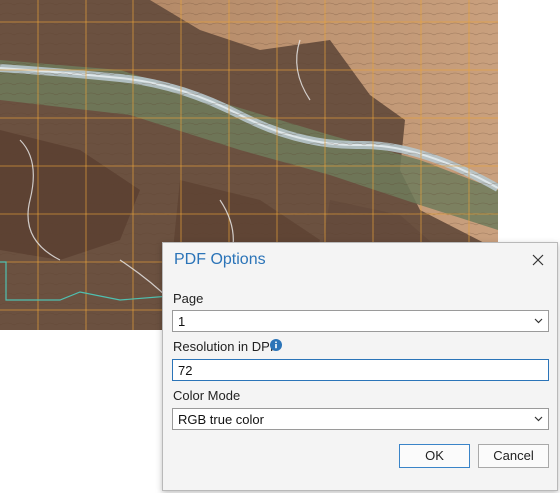 This screenshot has height=493, width=560. I want to click on page-select-value: 1, so click(182, 321).